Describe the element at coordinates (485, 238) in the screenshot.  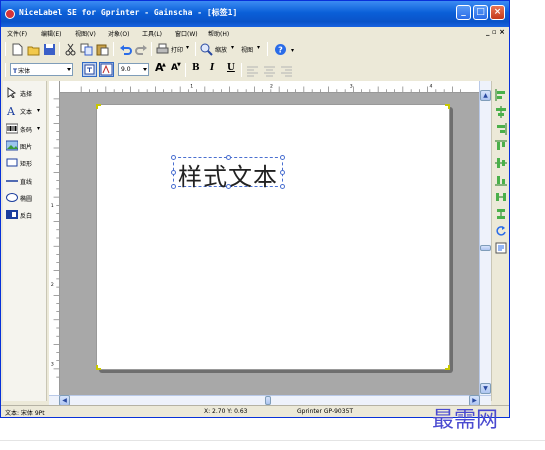
I see `vertical-scrollbar: ▲ ▼` at that location.